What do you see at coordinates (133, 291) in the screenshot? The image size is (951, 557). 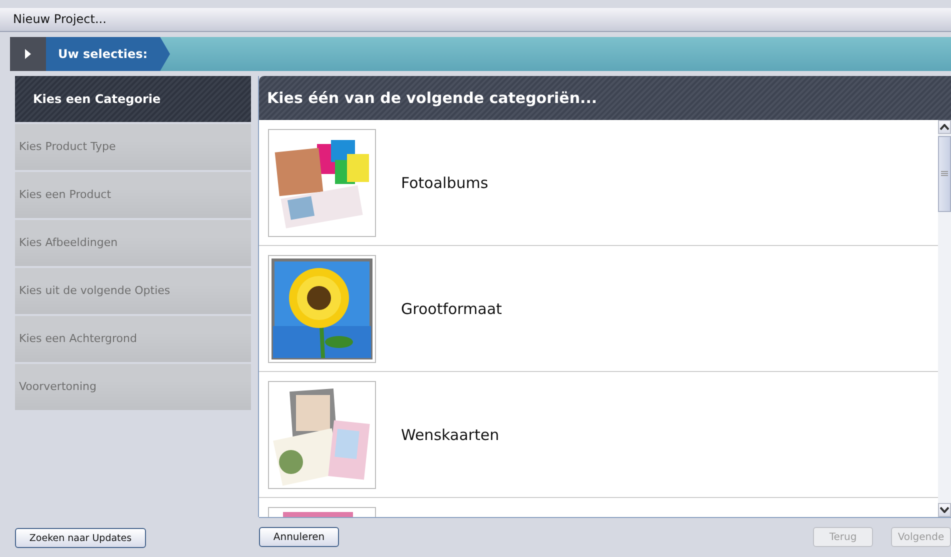 I see `step-item: Kies uit de volgende Opties` at bounding box center [133, 291].